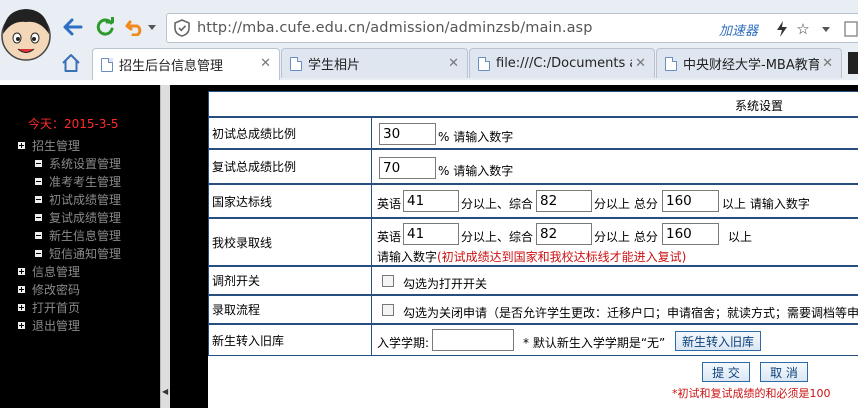  I want to click on row-retest-ratio: 复试总成绩比例 70 % 请输入数字, so click(533, 166).